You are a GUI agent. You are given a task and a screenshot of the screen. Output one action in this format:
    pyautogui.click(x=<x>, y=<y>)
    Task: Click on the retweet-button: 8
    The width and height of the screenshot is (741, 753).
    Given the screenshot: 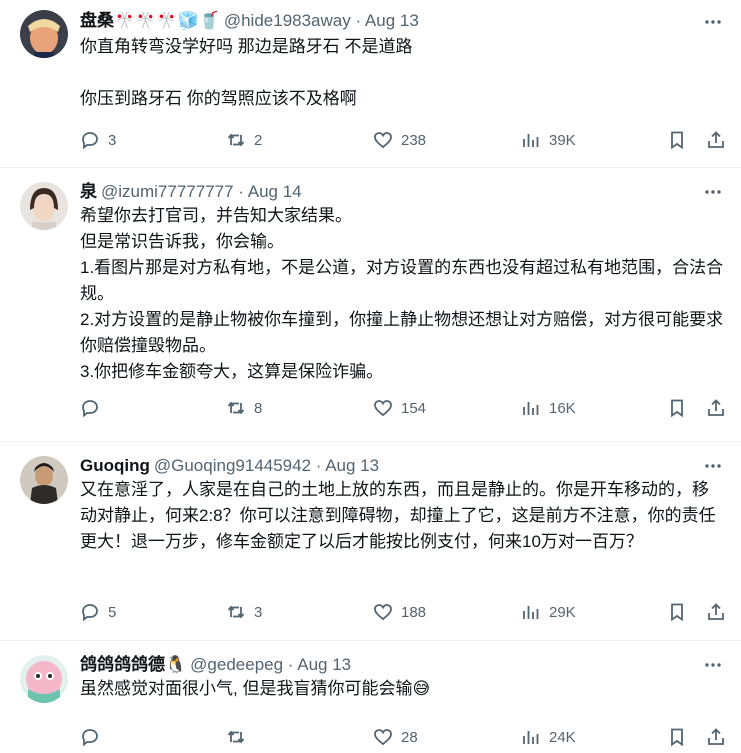 What is the action you would take?
    pyautogui.click(x=244, y=408)
    